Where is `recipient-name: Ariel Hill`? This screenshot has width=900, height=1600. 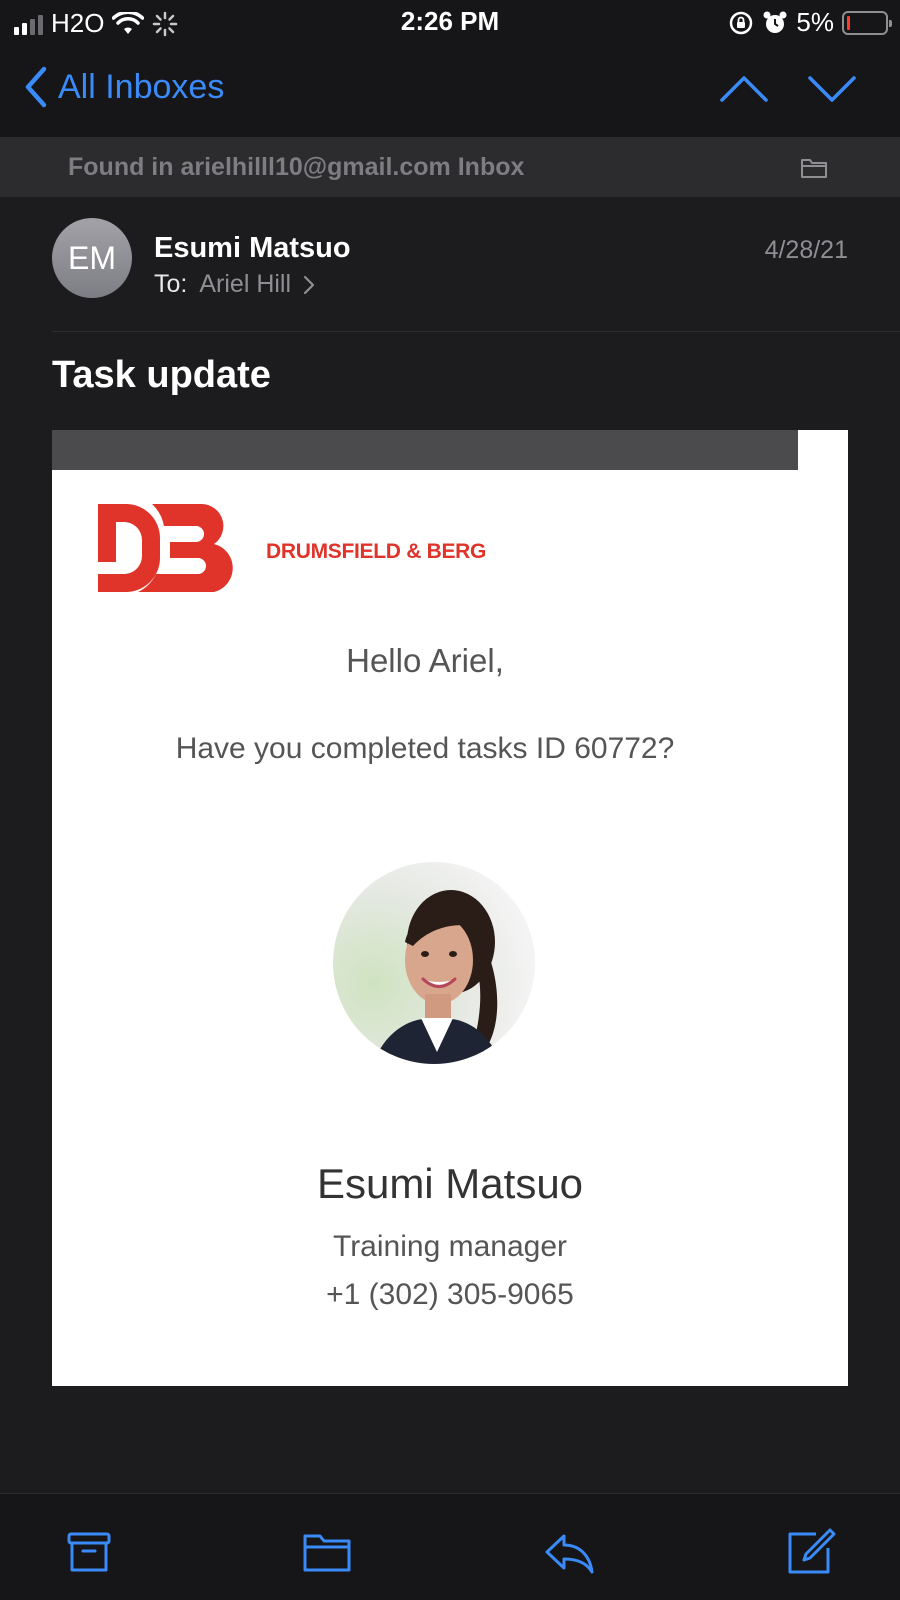
recipient-name: Ariel Hill is located at coordinates (245, 284).